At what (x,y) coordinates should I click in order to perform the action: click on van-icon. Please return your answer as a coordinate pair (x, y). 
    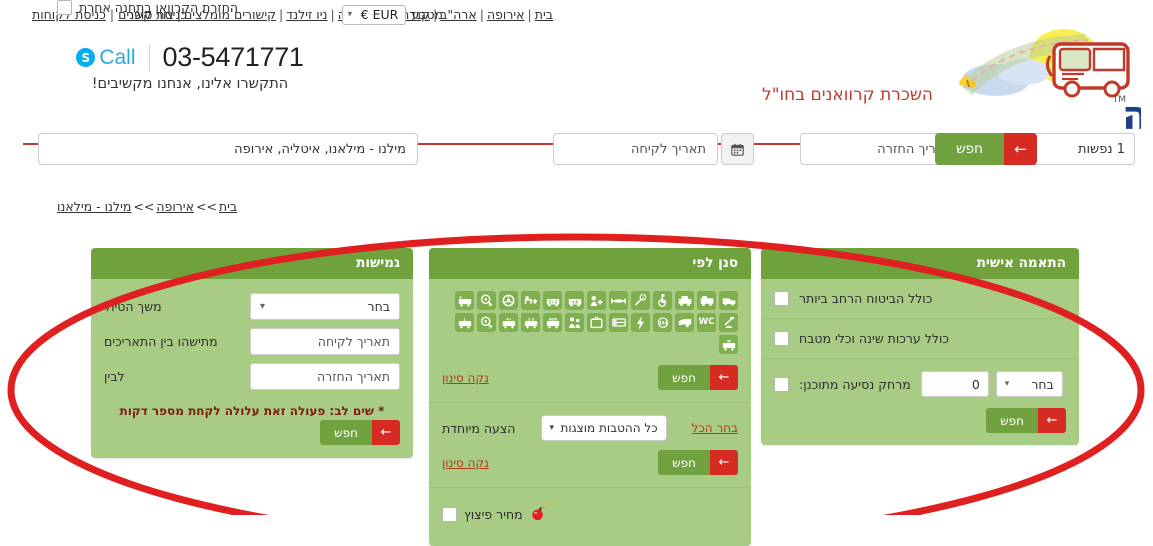
    Looking at the image, I should click on (728, 300).